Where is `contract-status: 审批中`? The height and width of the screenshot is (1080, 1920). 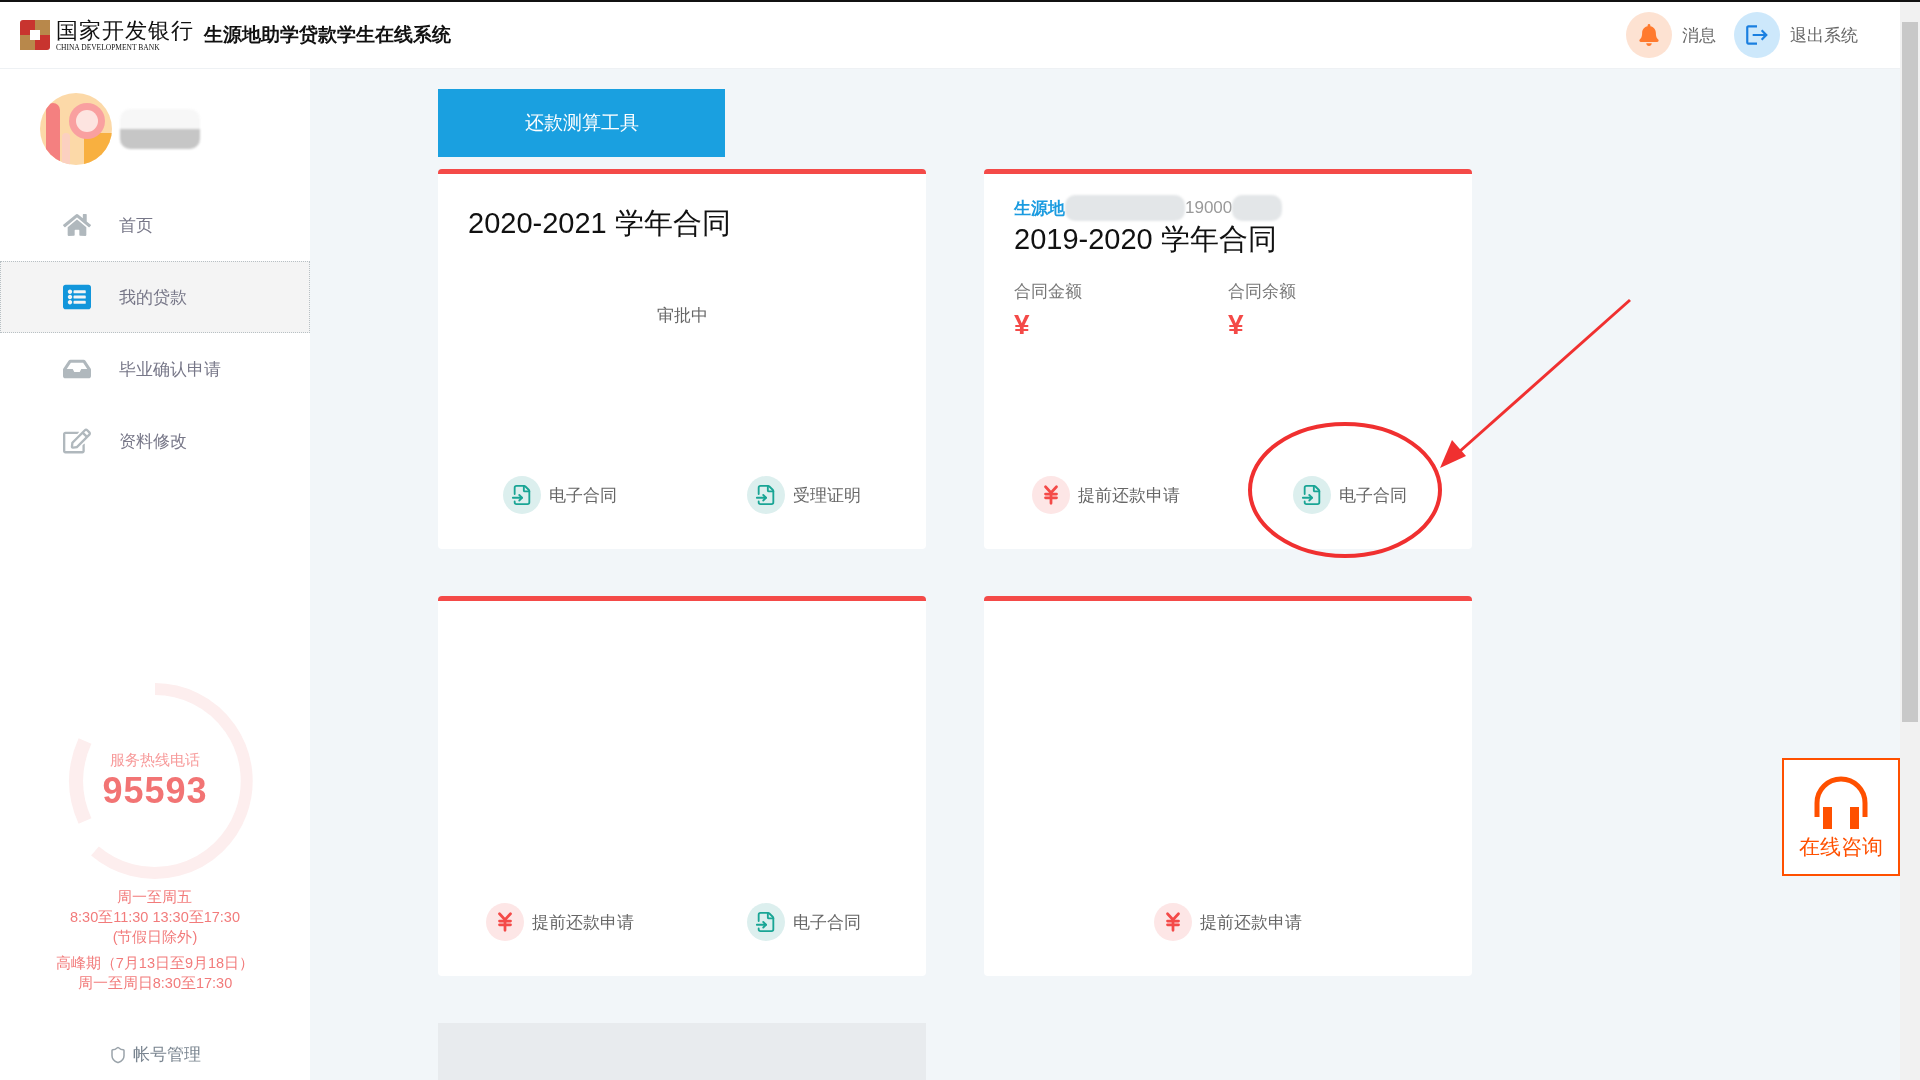
contract-status: 审批中 is located at coordinates (682, 316).